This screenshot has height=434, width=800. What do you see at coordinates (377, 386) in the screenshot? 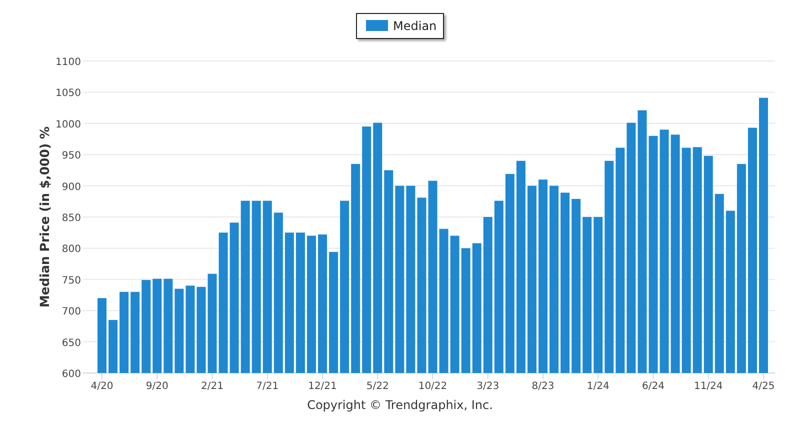
I see `x-tick-label: 5/22` at bounding box center [377, 386].